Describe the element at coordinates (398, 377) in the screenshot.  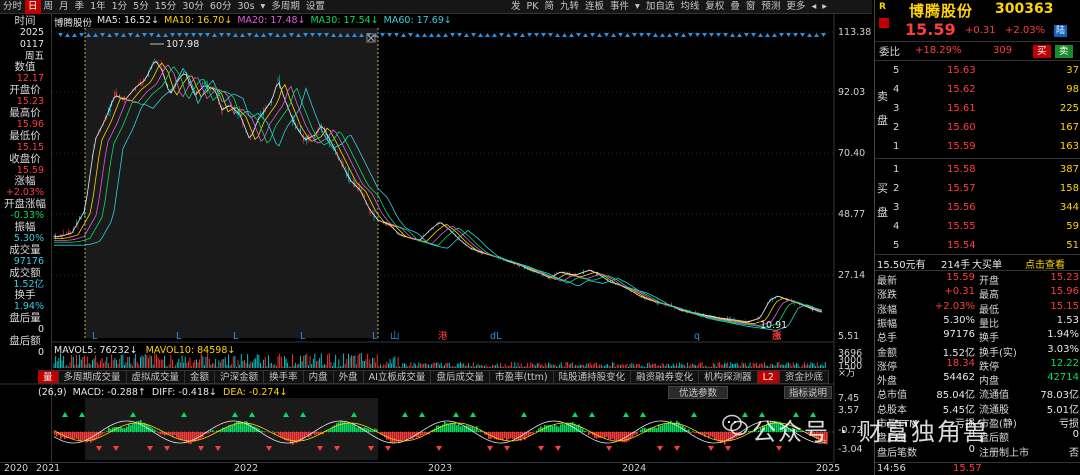
I see `indicator-tab-8: AI立板成交量` at that location.